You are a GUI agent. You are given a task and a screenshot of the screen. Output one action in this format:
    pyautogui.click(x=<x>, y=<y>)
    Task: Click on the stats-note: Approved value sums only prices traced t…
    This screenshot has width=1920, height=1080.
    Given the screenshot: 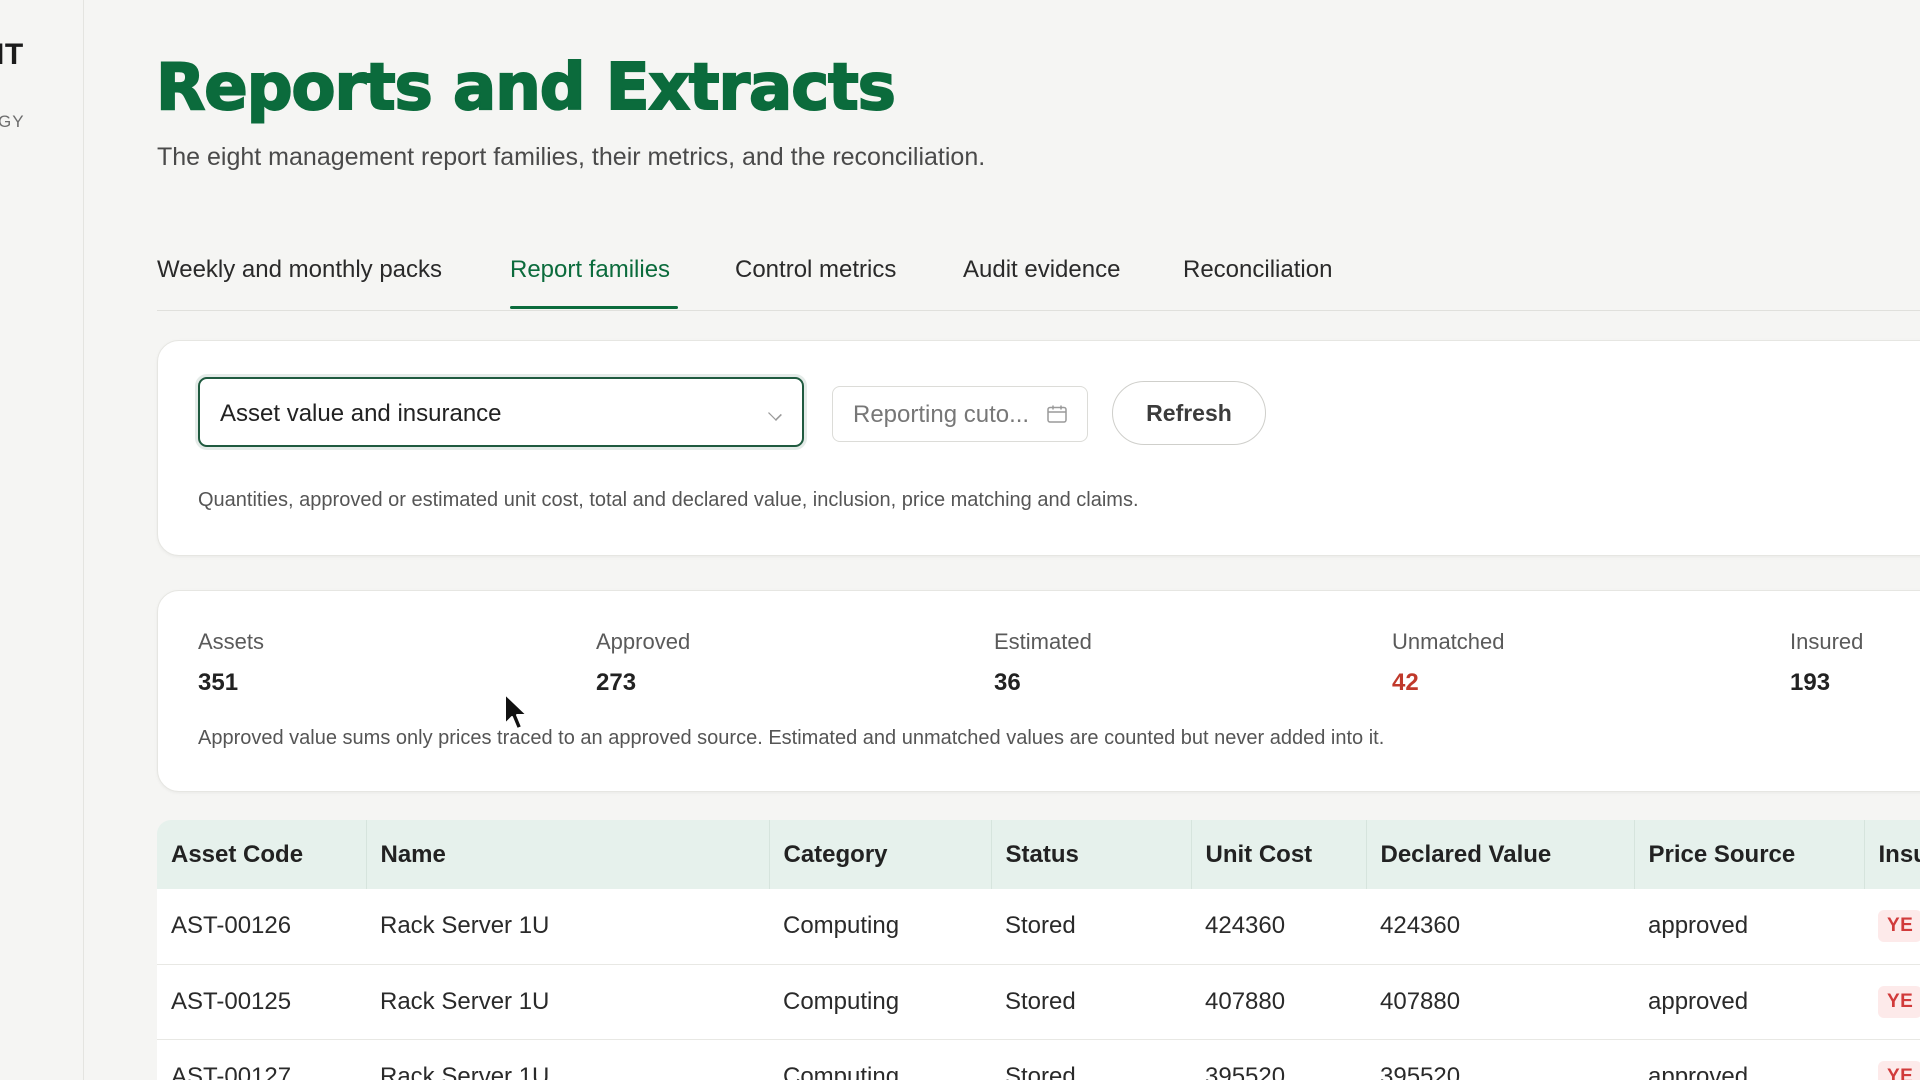 What is the action you would take?
    pyautogui.click(x=791, y=738)
    